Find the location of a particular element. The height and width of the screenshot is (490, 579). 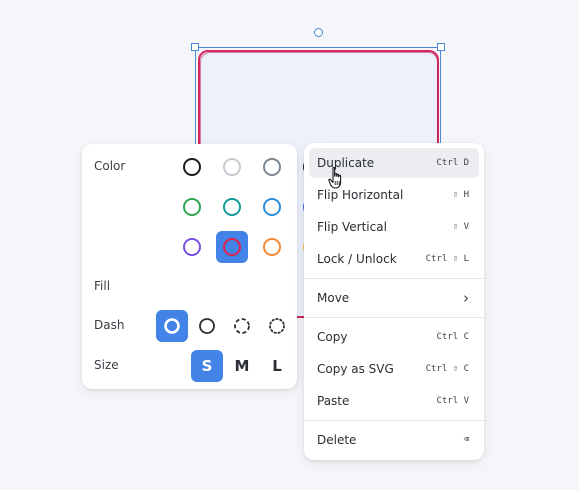

menu-item-label: Copy as SVG is located at coordinates (355, 369).